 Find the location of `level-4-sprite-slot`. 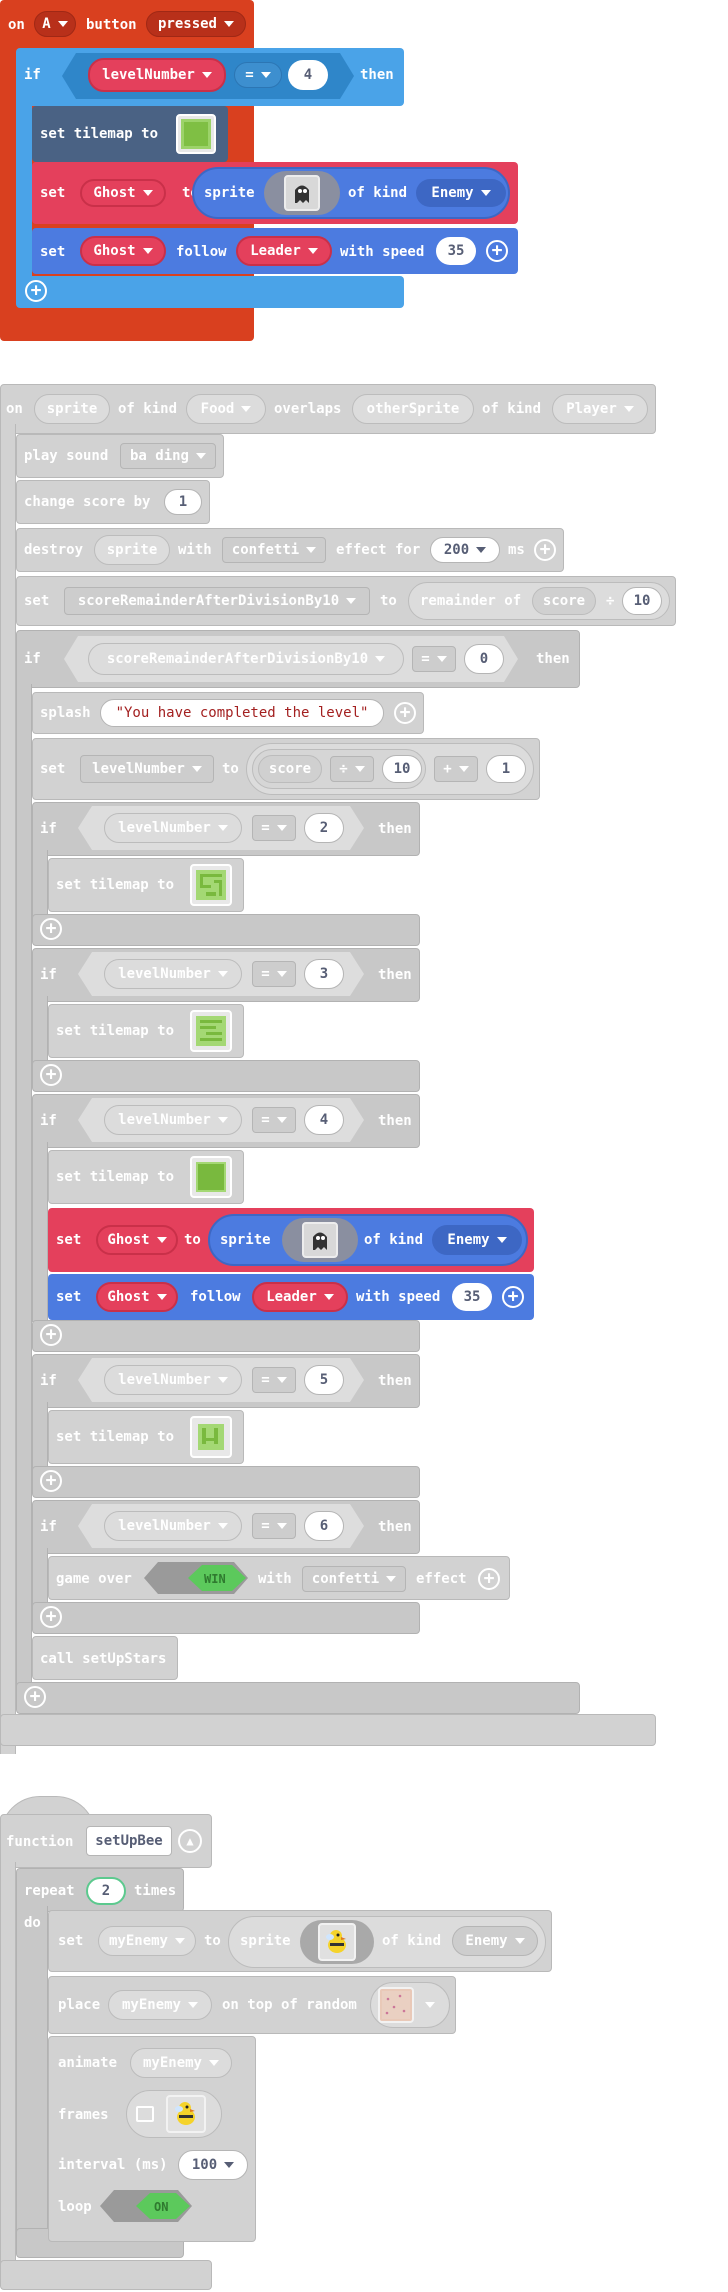

level-4-sprite-slot is located at coordinates (320, 1240).